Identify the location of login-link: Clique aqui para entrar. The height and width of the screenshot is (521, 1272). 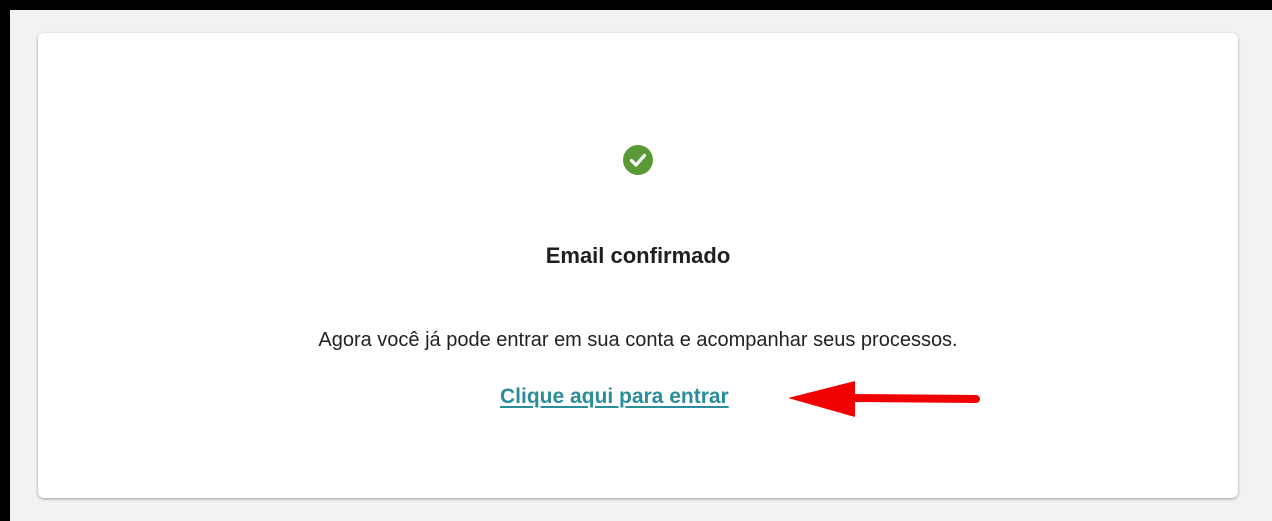
(614, 397).